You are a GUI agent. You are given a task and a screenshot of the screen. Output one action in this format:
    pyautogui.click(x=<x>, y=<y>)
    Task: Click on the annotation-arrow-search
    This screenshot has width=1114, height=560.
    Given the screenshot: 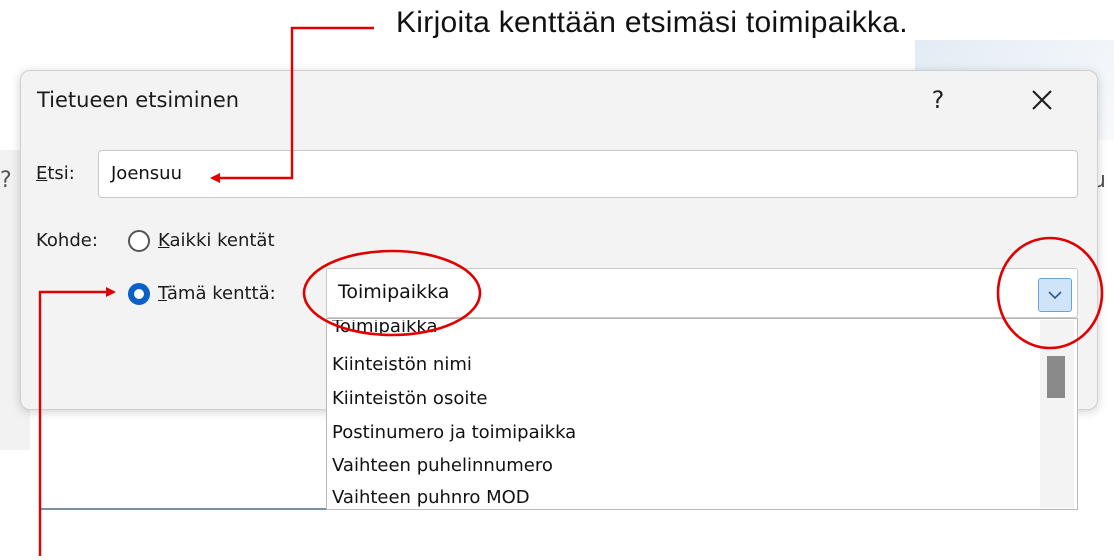 What is the action you would take?
    pyautogui.click(x=292, y=104)
    